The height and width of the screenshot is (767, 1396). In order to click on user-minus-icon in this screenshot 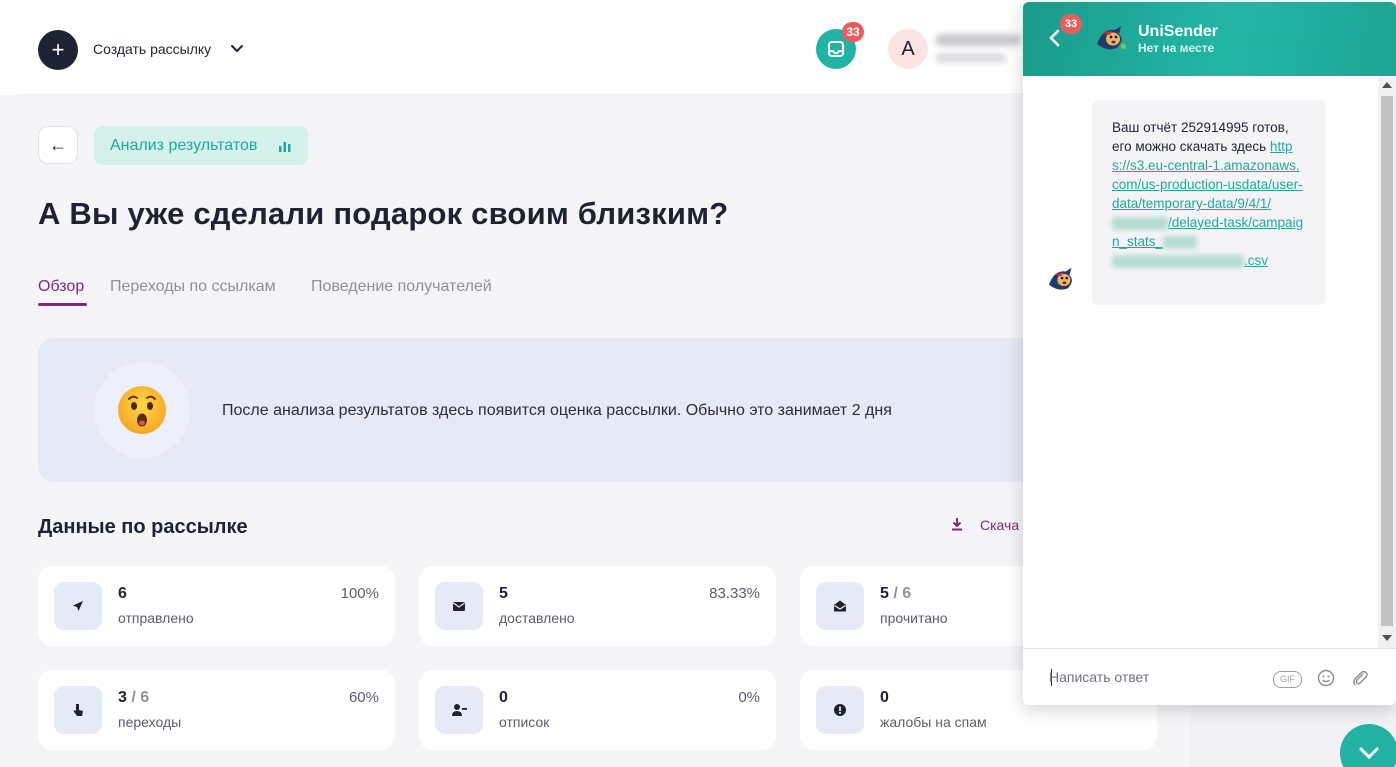, I will do `click(459, 710)`.